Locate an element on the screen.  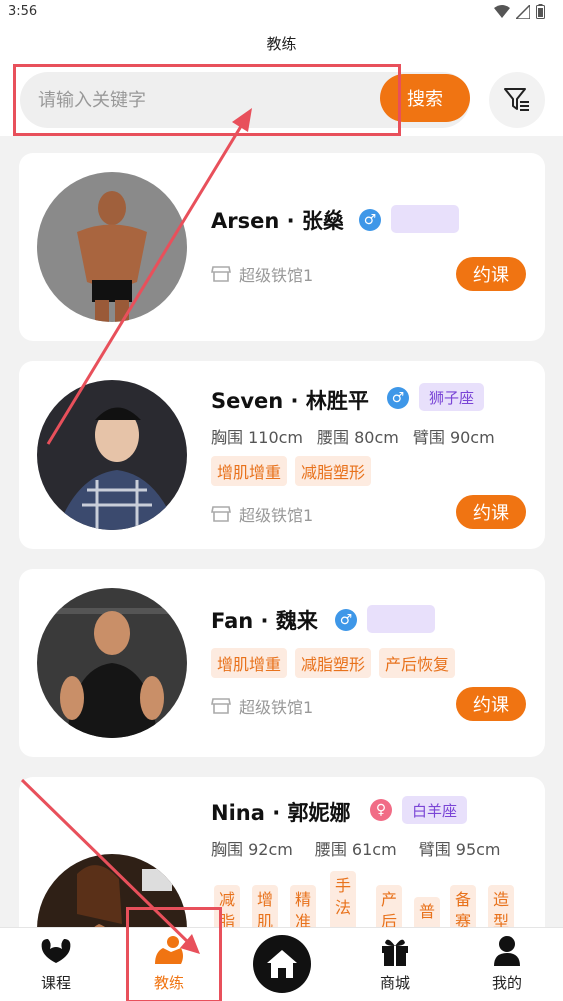
tab-profile: 我的 is located at coordinates (507, 964).